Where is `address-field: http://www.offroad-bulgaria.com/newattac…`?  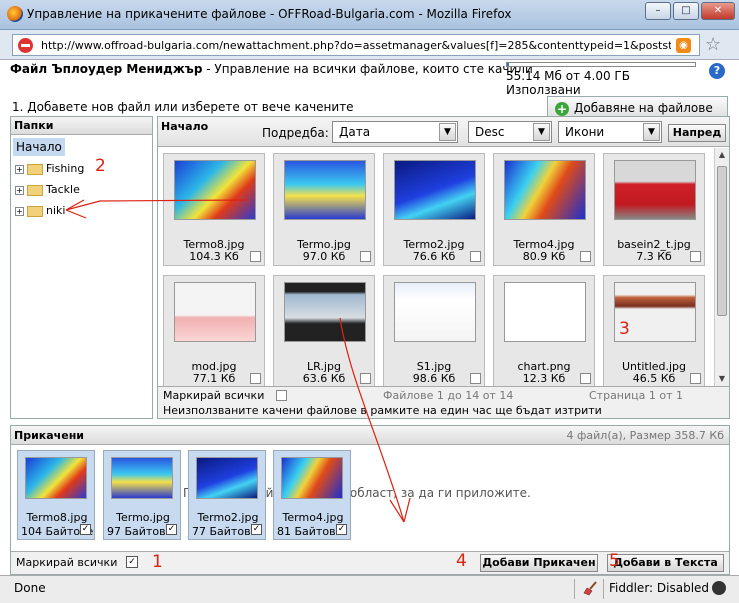 address-field: http://www.offroad-bulgaria.com/newattac… is located at coordinates (356, 45).